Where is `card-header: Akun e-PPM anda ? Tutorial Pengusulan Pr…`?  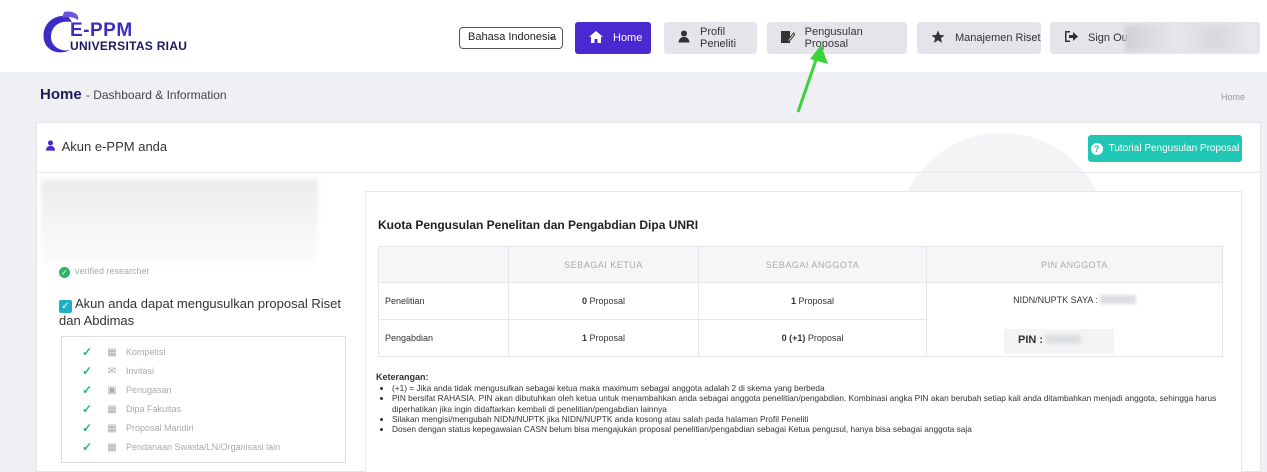 card-header: Akun e-PPM anda ? Tutorial Pengusulan Pr… is located at coordinates (648, 148).